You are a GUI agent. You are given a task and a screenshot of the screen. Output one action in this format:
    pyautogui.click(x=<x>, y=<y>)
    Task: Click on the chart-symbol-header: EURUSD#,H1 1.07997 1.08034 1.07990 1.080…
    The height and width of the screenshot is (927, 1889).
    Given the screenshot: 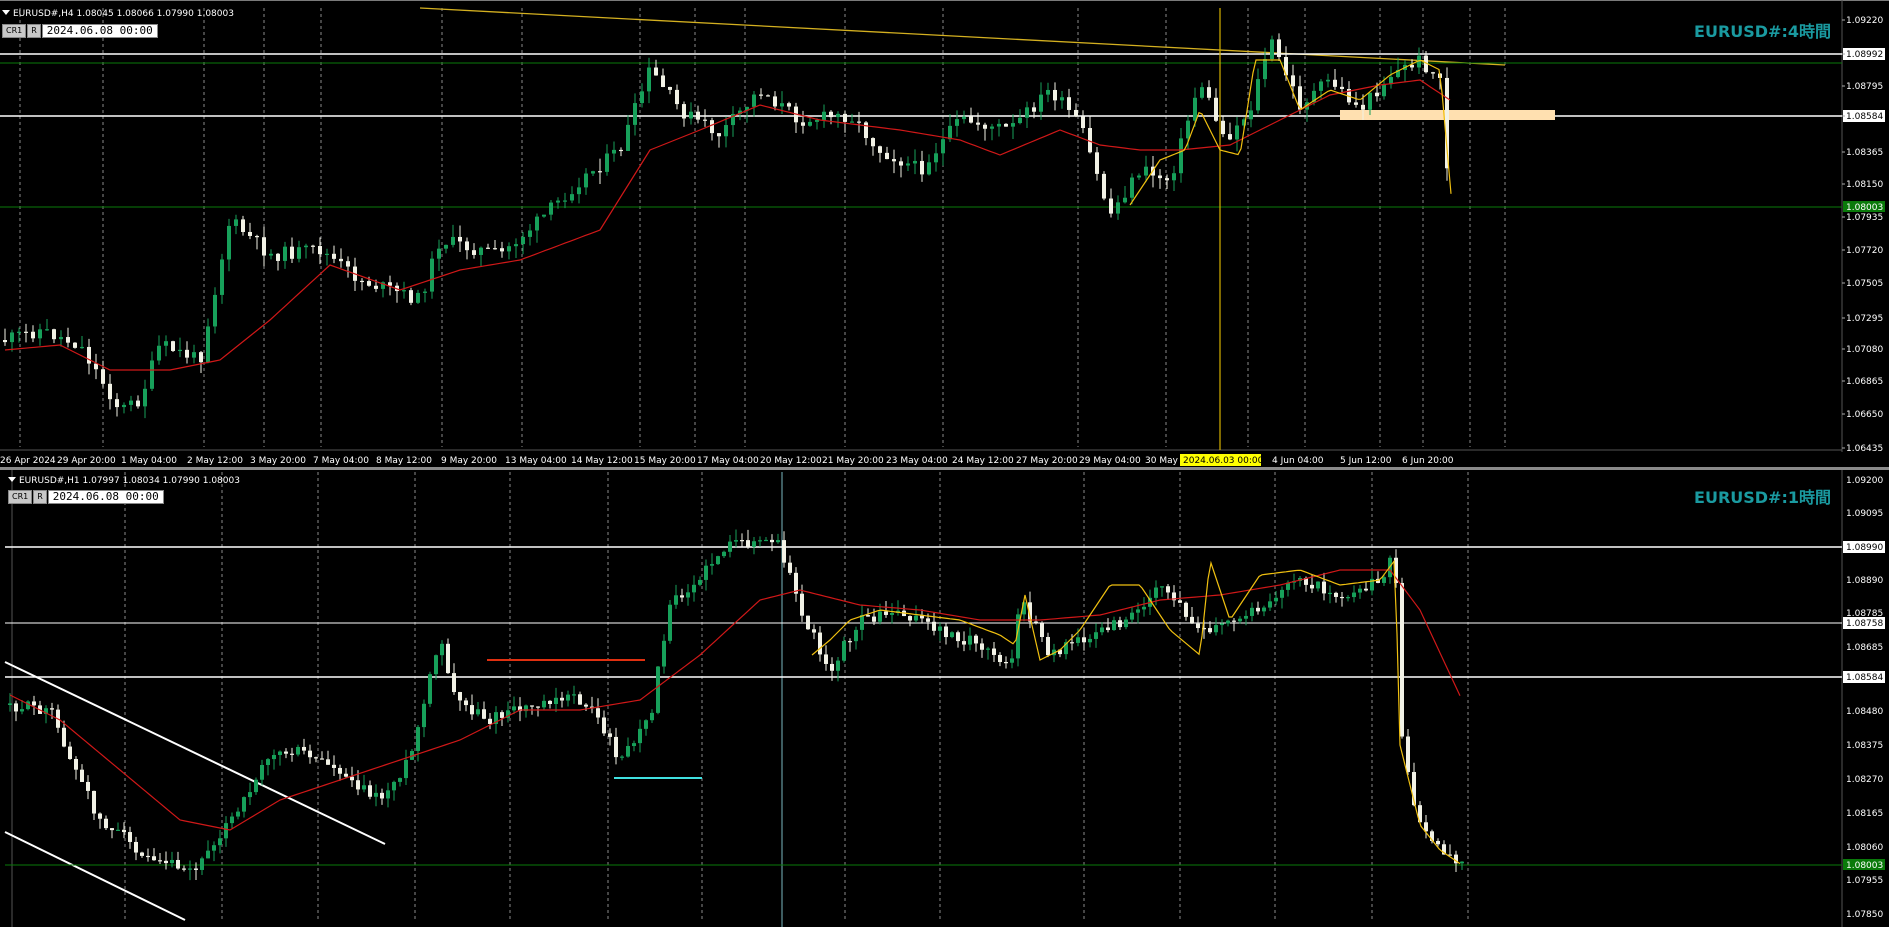 What is the action you would take?
    pyautogui.click(x=124, y=481)
    